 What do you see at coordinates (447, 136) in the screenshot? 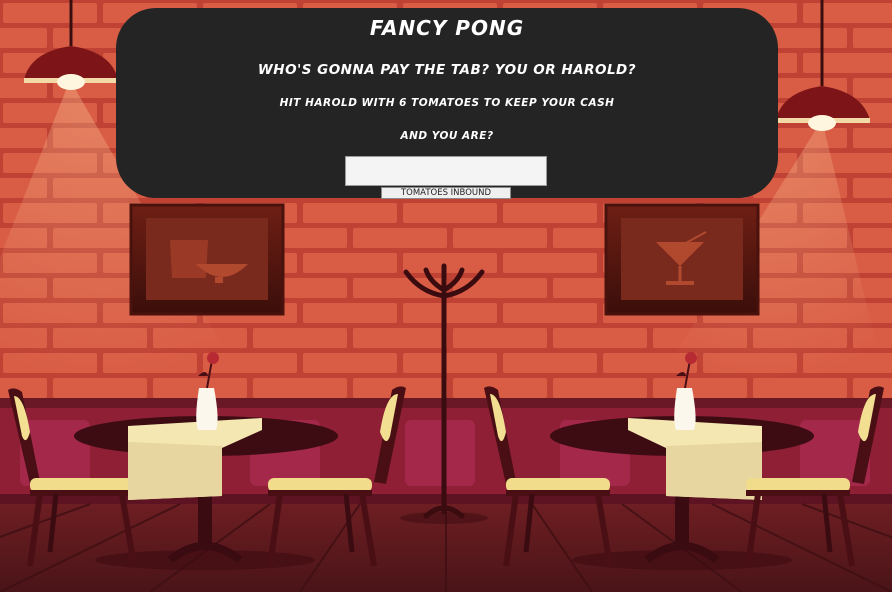
I see `name-prompt: AND YOU ARE?` at bounding box center [447, 136].